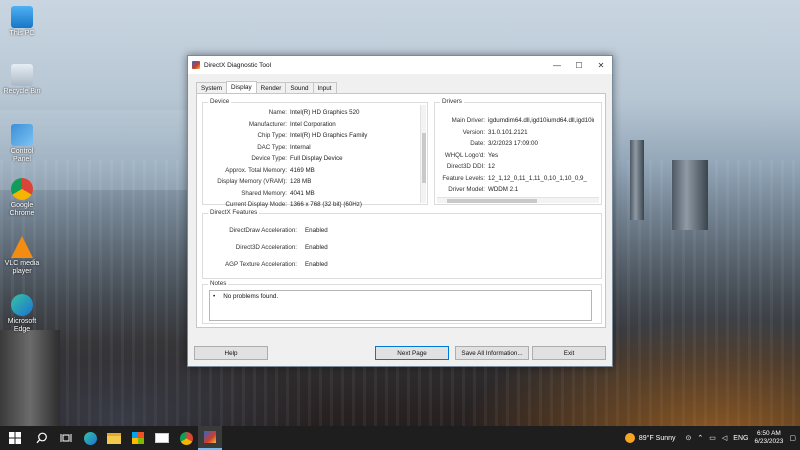  Describe the element at coordinates (264, 181) in the screenshot. I see `device-row: Display Memory (VRAM): 128 MB` at that location.